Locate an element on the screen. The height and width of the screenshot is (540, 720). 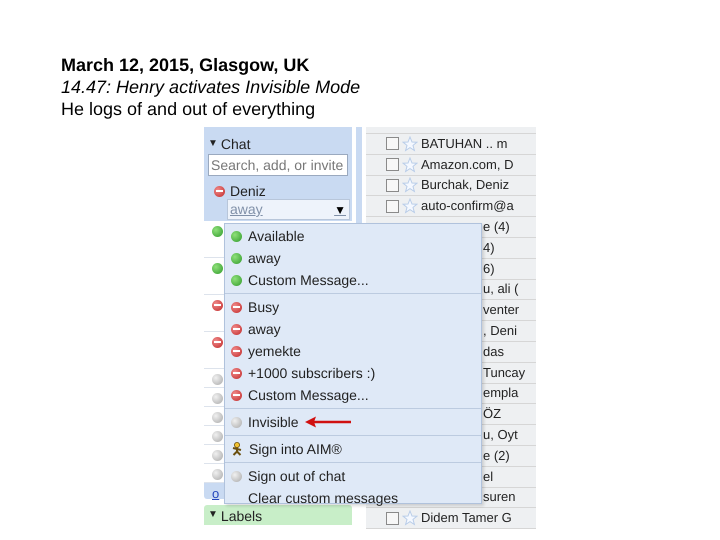
sender-name: u, Oyt is located at coordinates (500, 435).